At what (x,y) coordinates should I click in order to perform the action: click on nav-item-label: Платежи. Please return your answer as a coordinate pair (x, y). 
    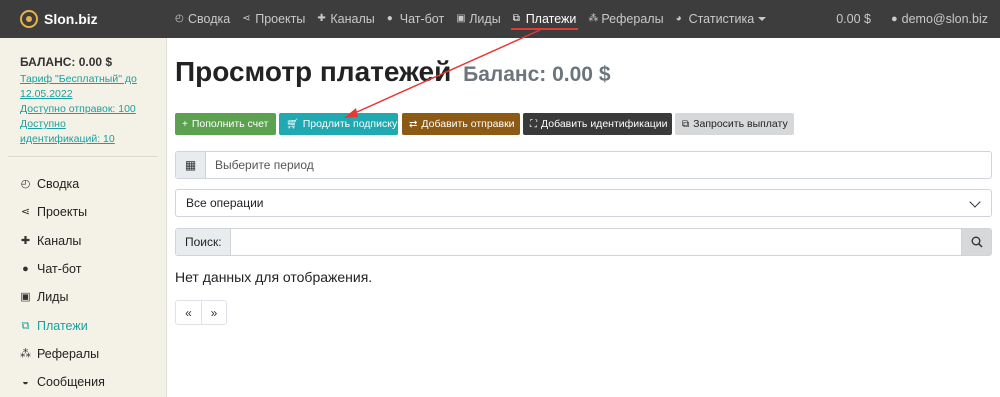
    Looking at the image, I should click on (551, 19).